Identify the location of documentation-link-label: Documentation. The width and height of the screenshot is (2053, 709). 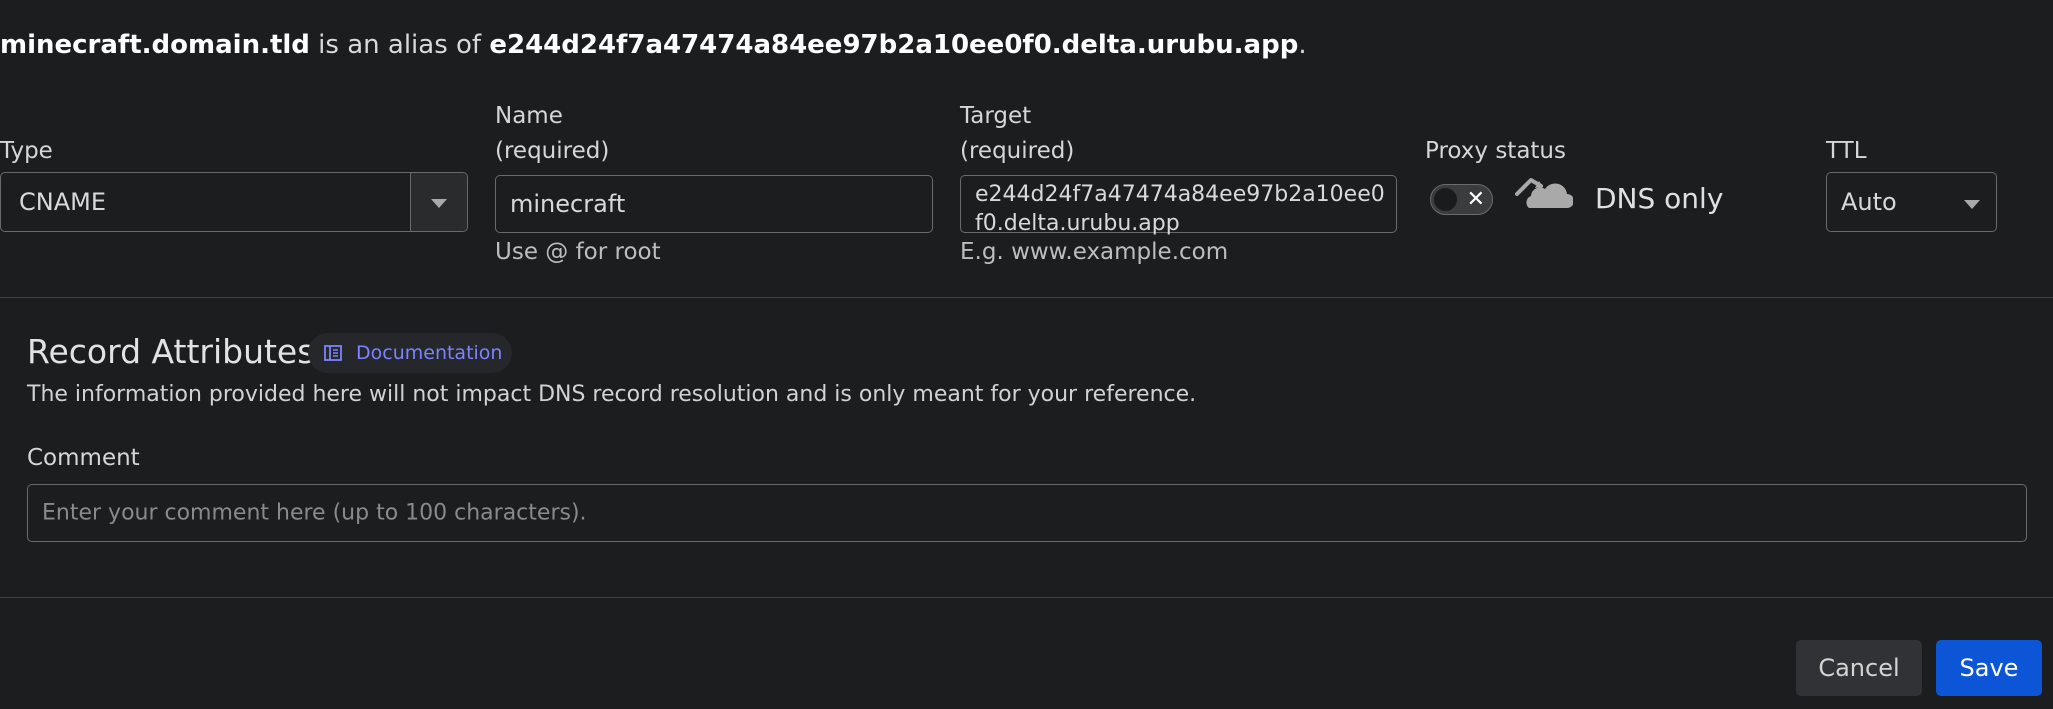
(429, 353).